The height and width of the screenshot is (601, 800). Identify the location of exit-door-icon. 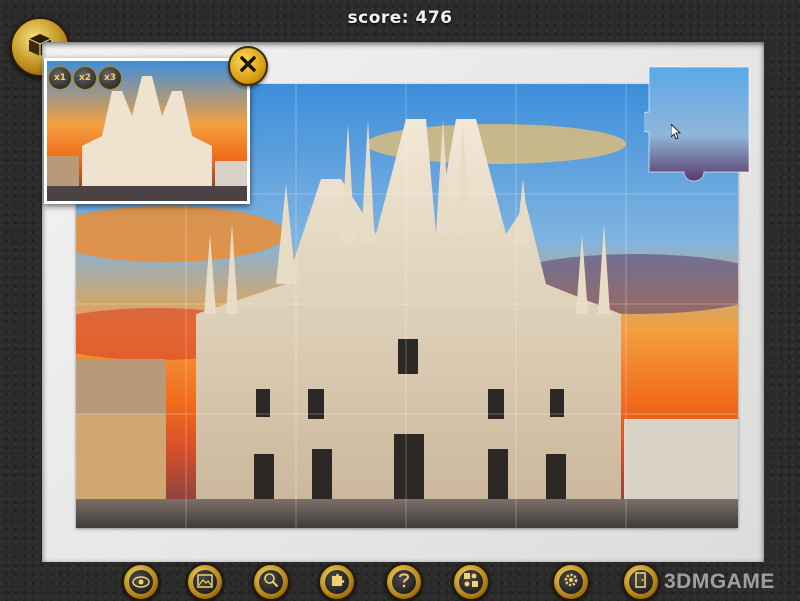
(641, 582).